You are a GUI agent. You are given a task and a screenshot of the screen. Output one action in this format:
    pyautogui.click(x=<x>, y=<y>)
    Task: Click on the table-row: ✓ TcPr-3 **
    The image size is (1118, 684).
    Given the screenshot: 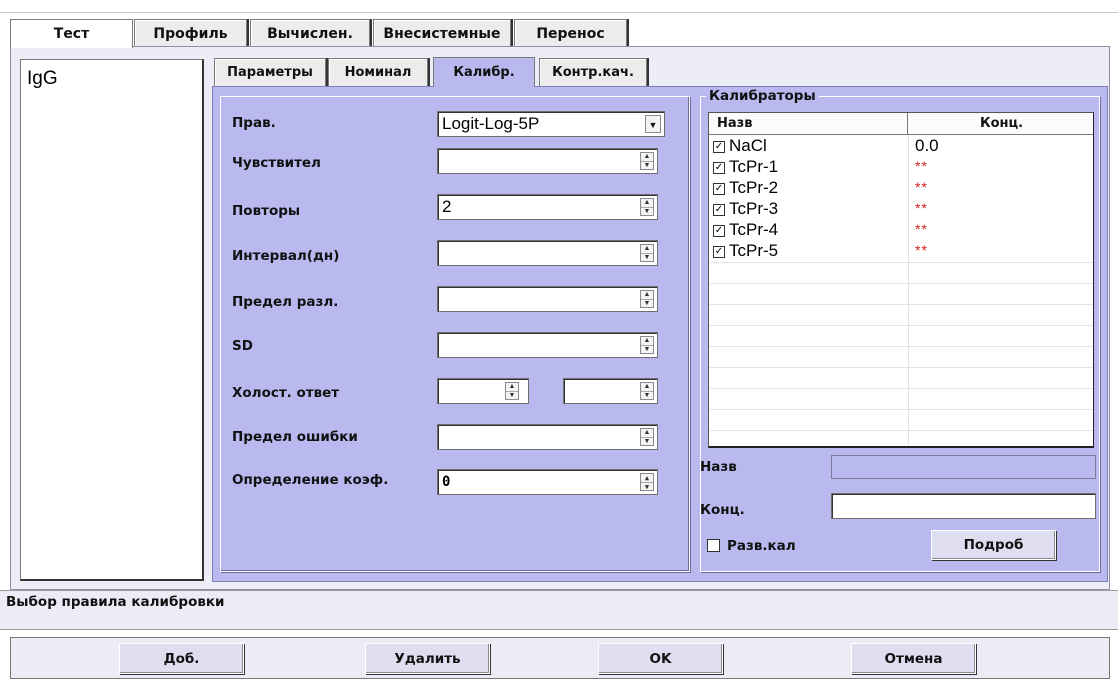 What is the action you would take?
    pyautogui.click(x=901, y=209)
    